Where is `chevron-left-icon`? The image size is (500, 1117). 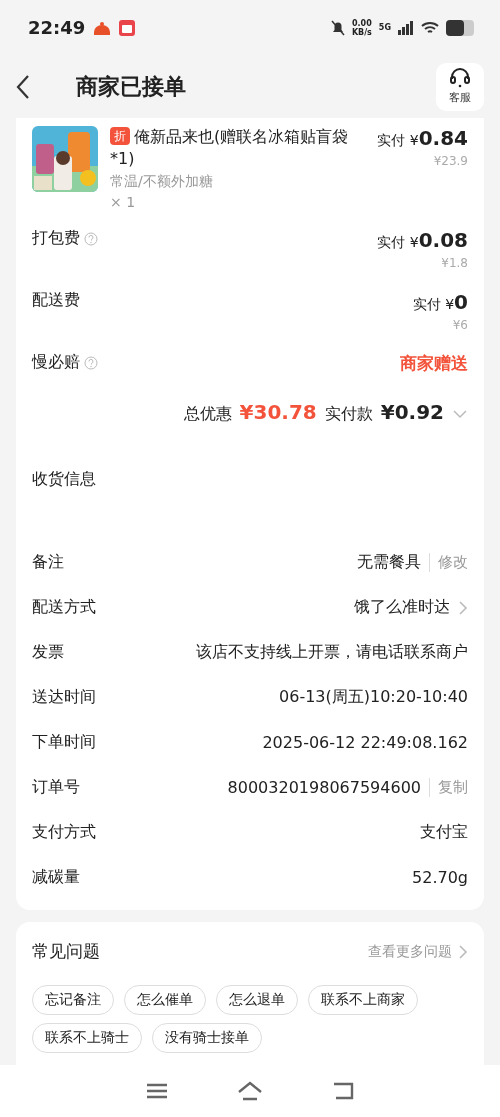 chevron-left-icon is located at coordinates (23, 86).